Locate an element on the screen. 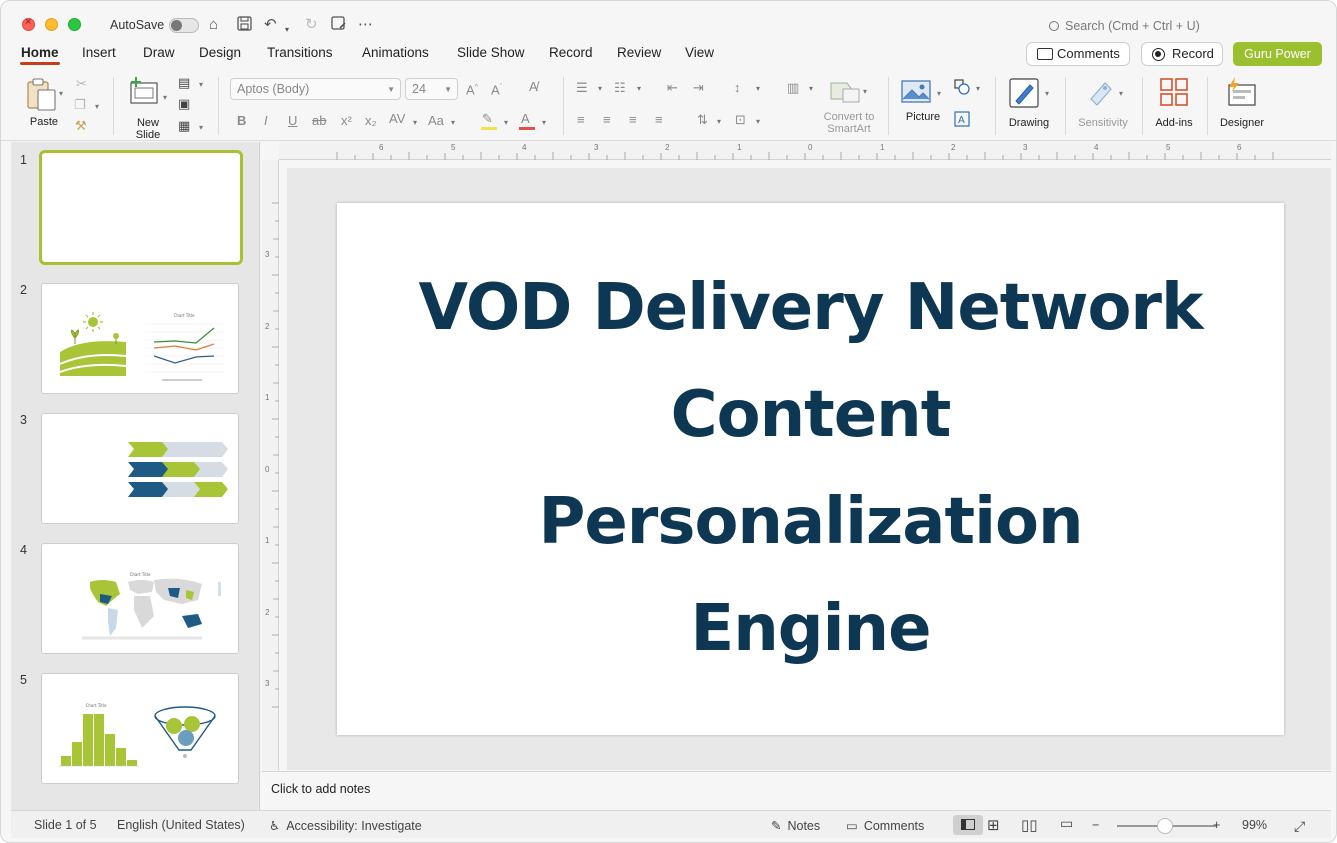  comments-button: Comments is located at coordinates (1078, 54).